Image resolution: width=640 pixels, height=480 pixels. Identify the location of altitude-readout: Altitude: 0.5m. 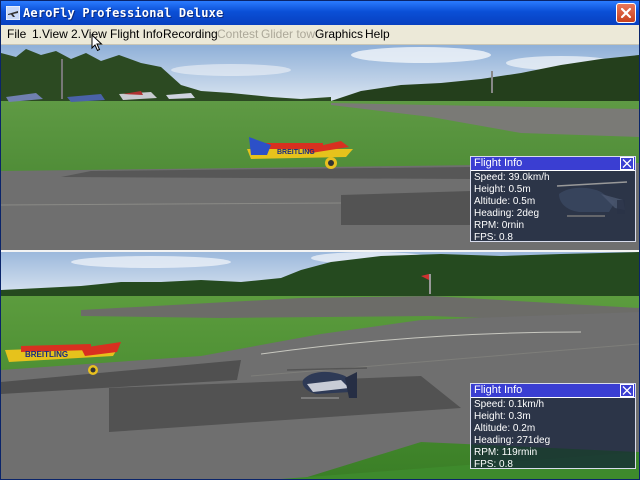
(505, 201).